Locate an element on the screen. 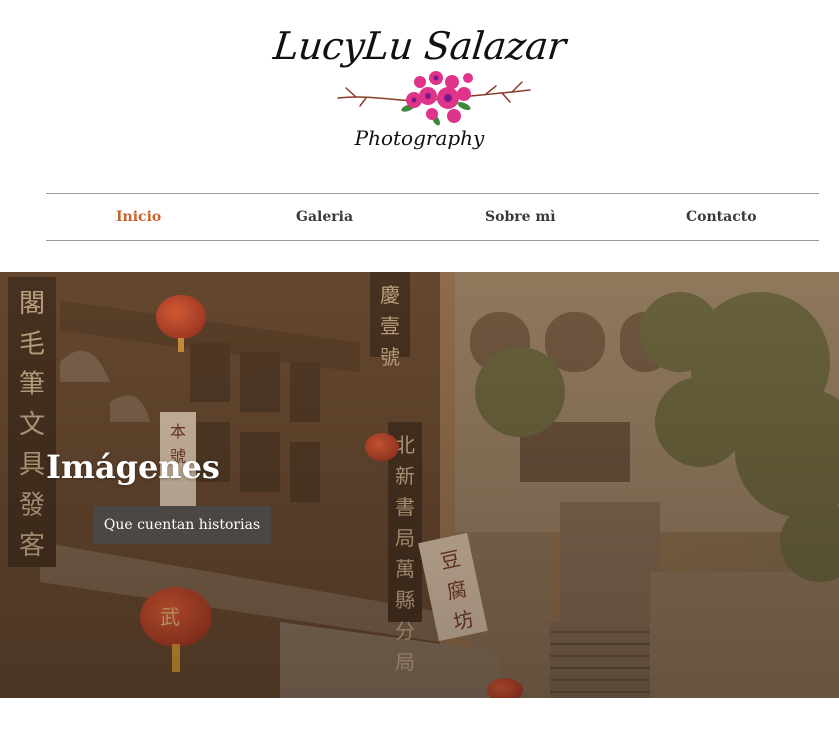 The width and height of the screenshot is (839, 739). nav-item-inicio: Inicio is located at coordinates (138, 217).